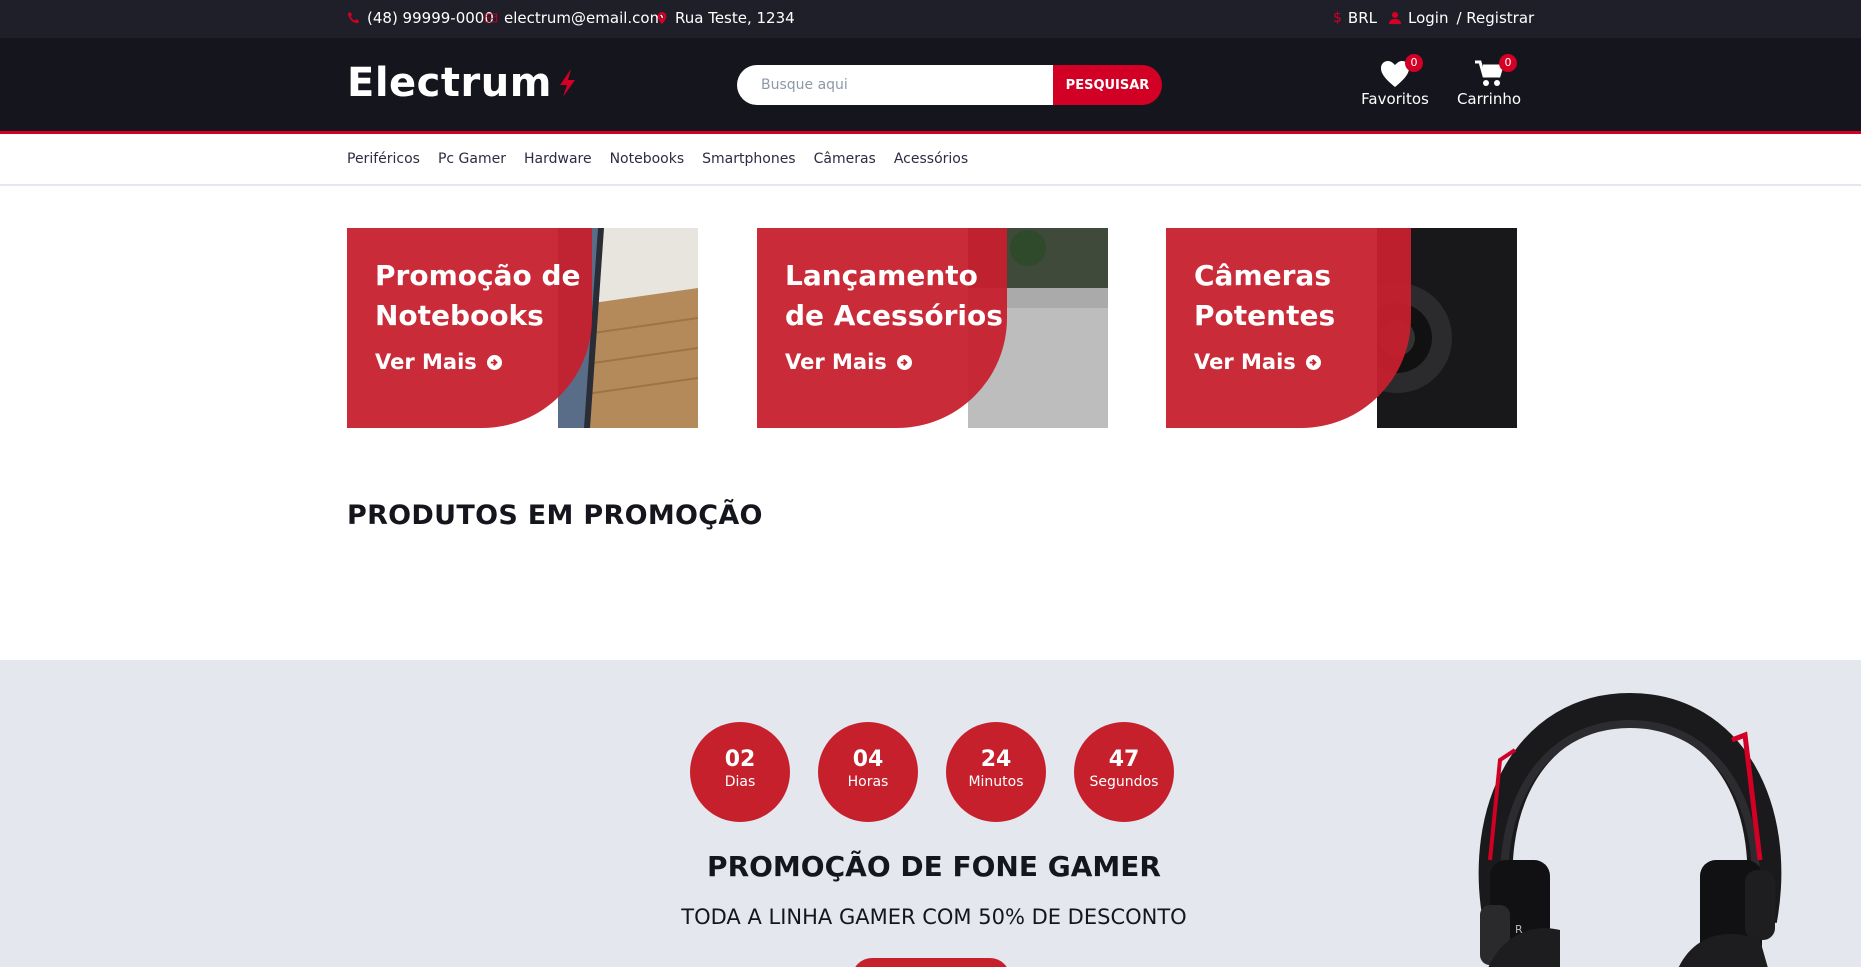 This screenshot has width=1861, height=967. What do you see at coordinates (449, 83) in the screenshot?
I see `logo-text: Electrum` at bounding box center [449, 83].